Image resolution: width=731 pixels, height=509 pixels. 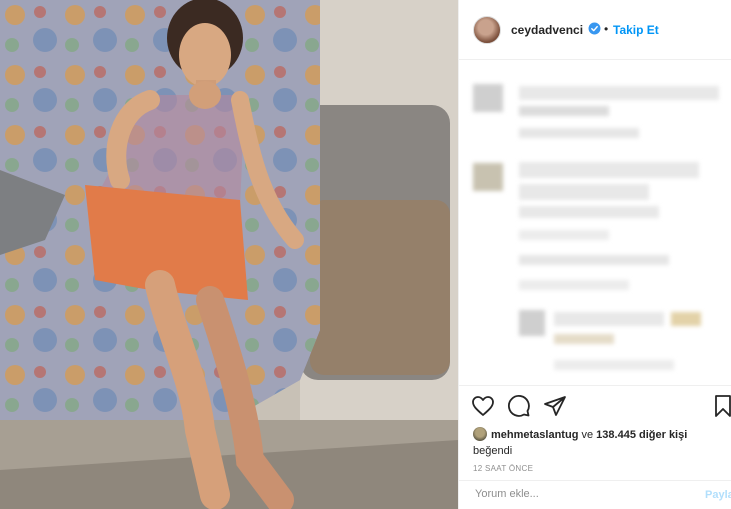 I want to click on likes-count: 138.445 diğer kişi, so click(x=641, y=435).